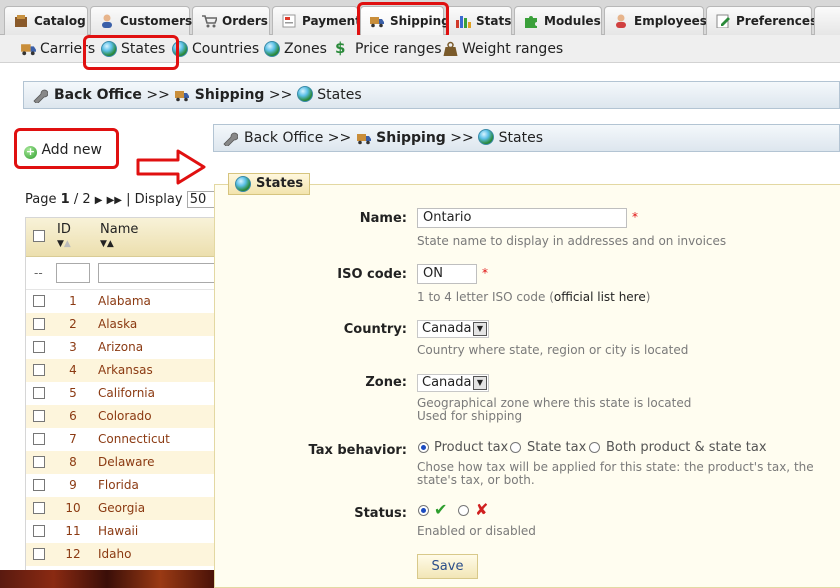 This screenshot has height=588, width=840. Describe the element at coordinates (120, 324) in the screenshot. I see `table-row: 2 Alaska` at that location.